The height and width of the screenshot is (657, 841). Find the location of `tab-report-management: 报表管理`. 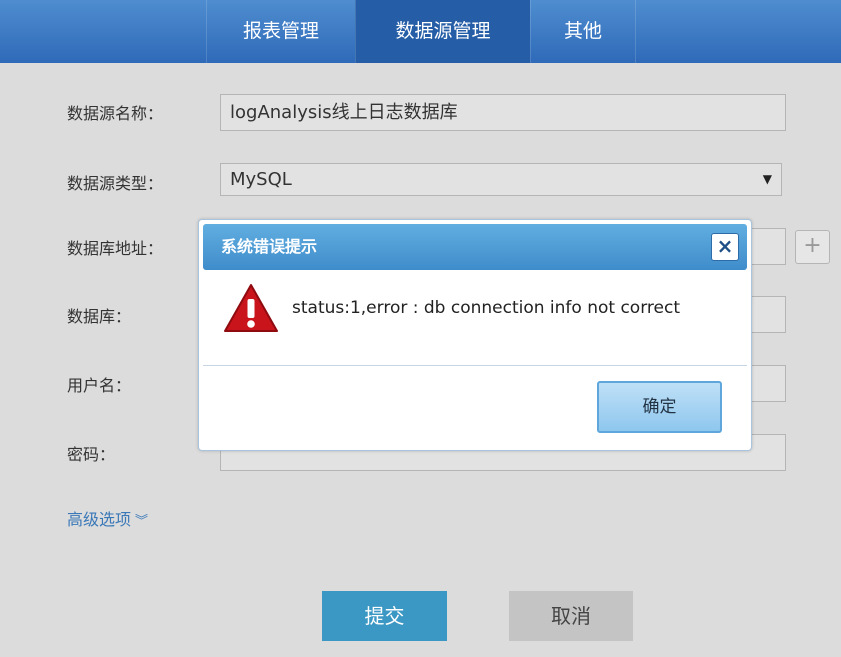

tab-report-management: 报表管理 is located at coordinates (280, 31).